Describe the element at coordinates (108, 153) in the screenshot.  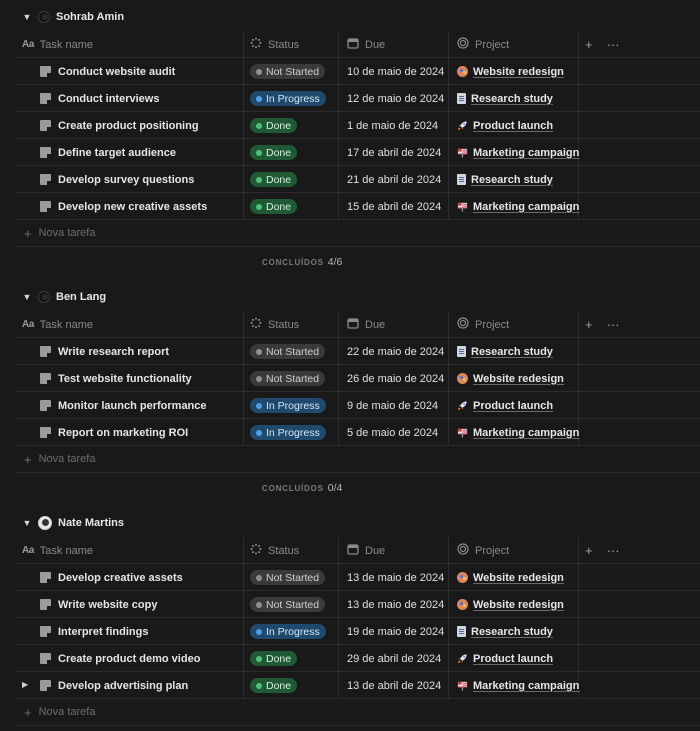
I see `task-title: Define target audience` at that location.